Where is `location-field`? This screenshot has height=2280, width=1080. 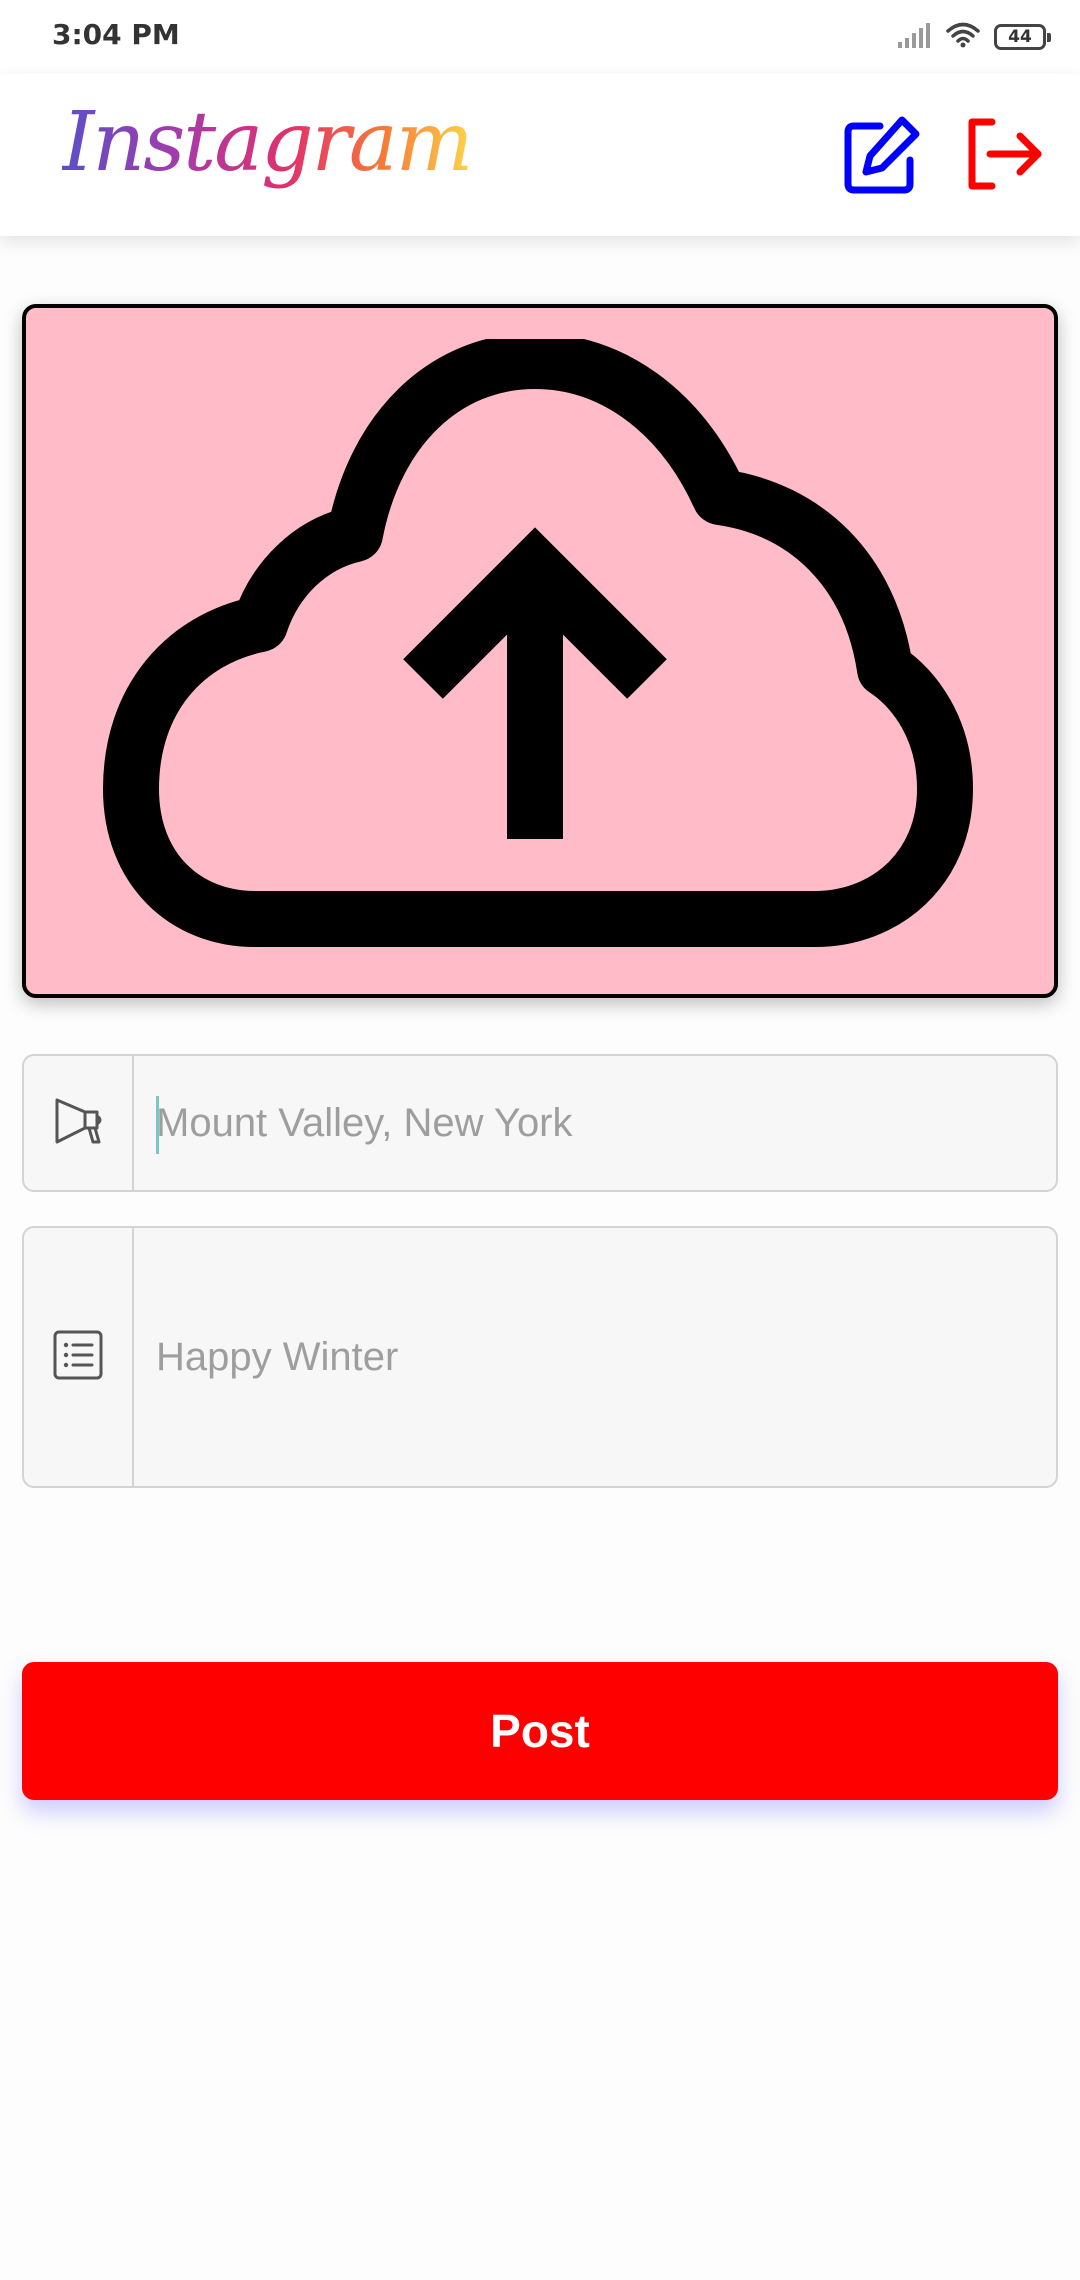 location-field is located at coordinates (540, 1123).